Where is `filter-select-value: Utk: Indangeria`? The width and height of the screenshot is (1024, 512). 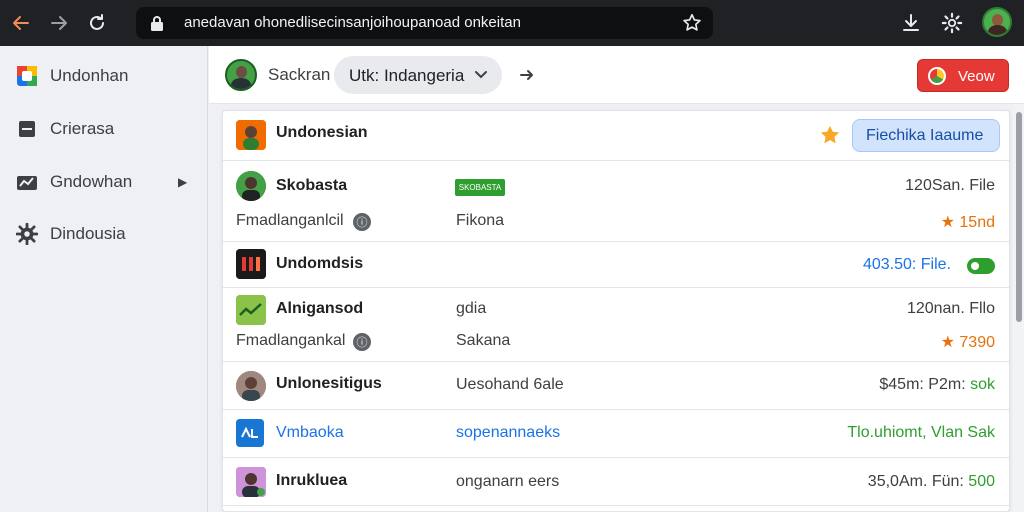 filter-select-value: Utk: Indangeria is located at coordinates (407, 75).